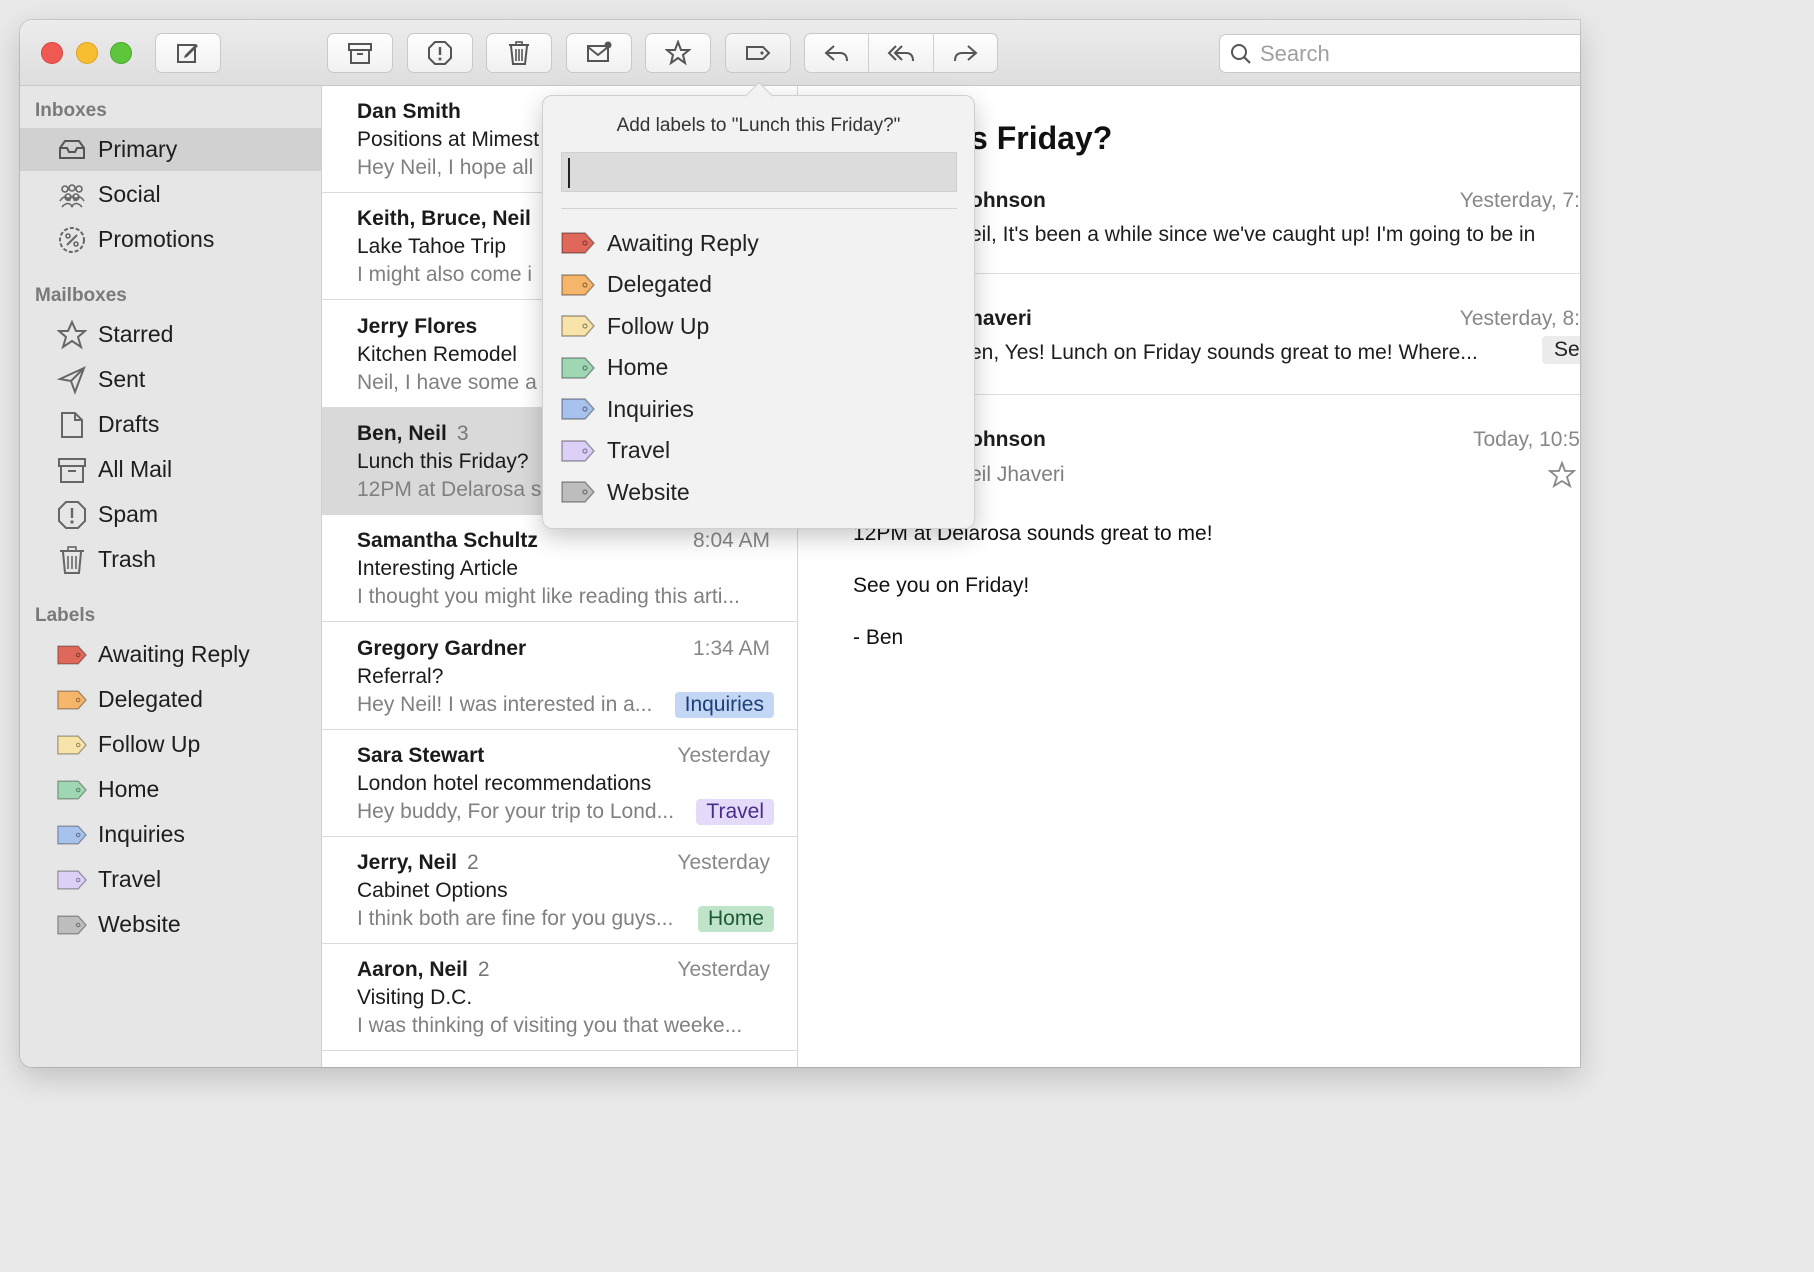  Describe the element at coordinates (170, 469) in the screenshot. I see `sidebar-item-all-mail: All Mail` at that location.